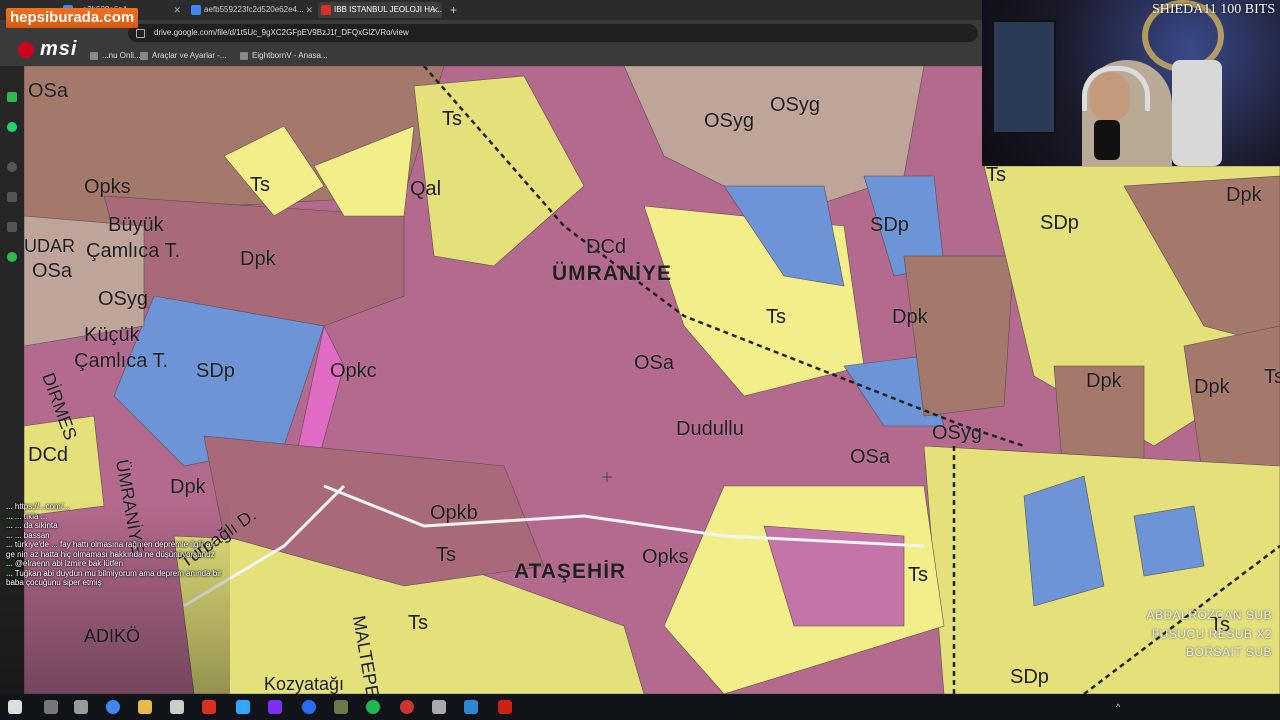  I want to click on map-label-ts-r: Ts, so click(996, 175).